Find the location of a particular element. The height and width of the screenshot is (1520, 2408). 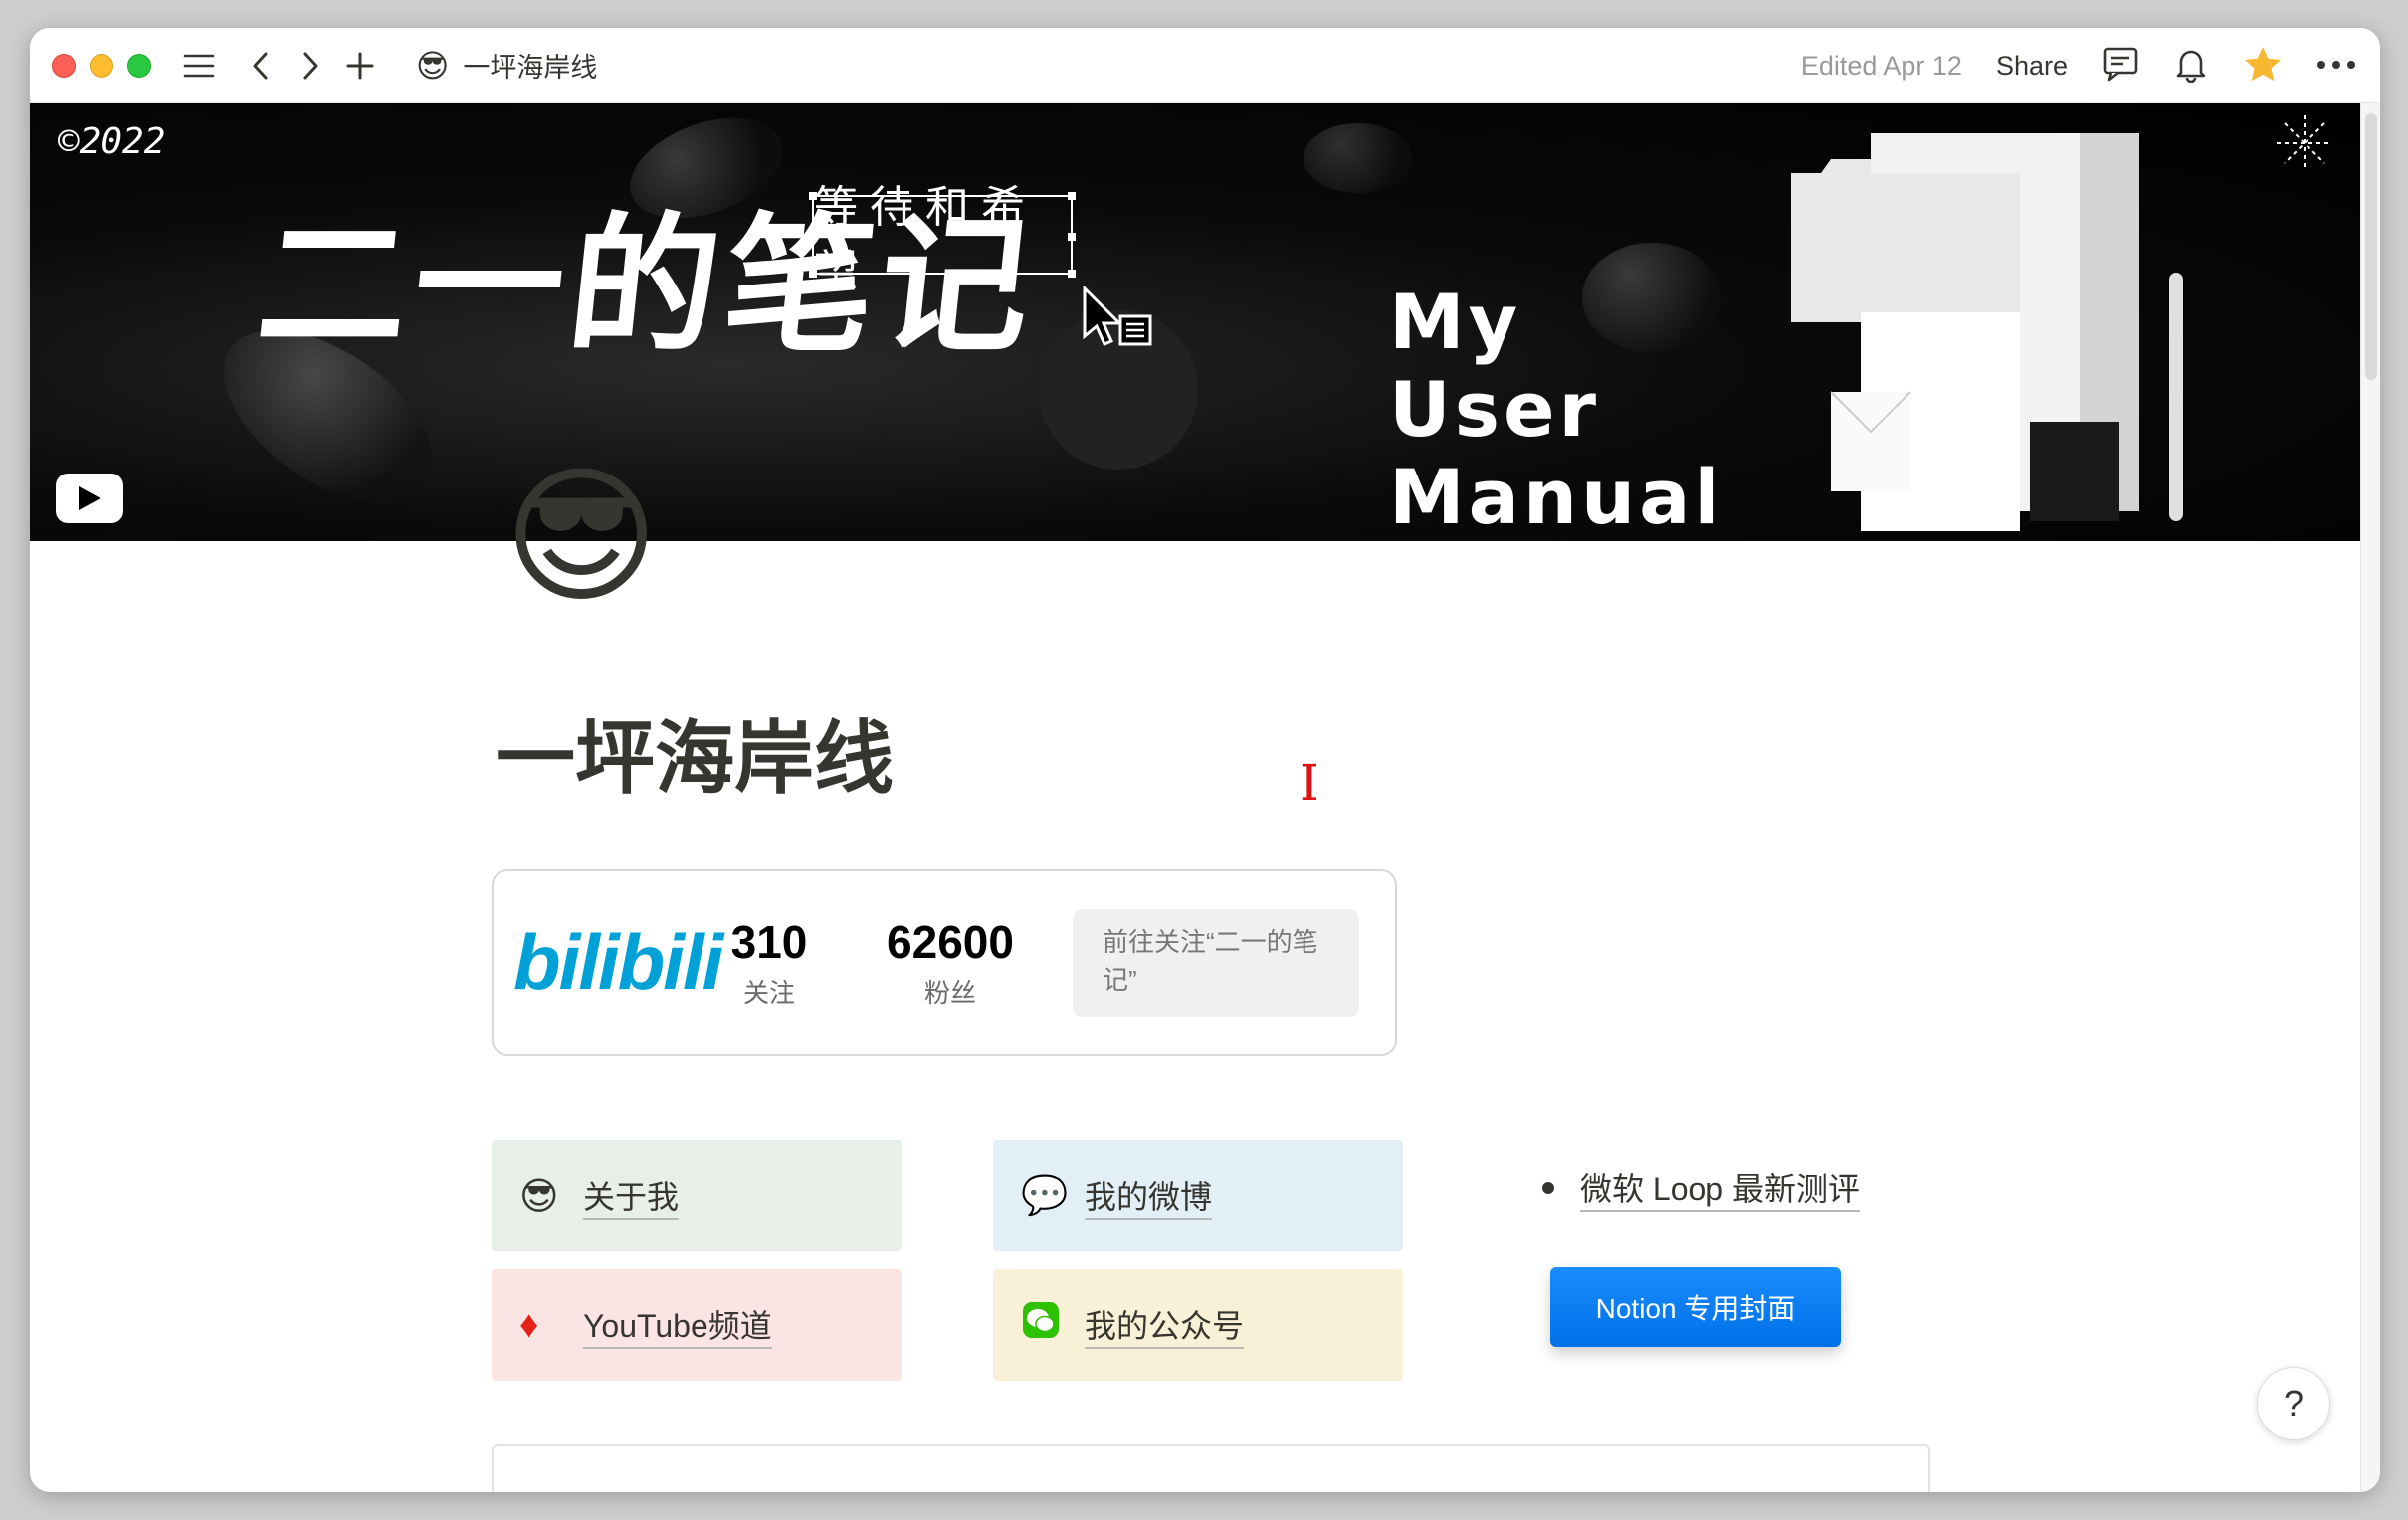

bilibili-embed-card: bilibili 310 关注 62600 粉丝 前往关注“二一的笔记” is located at coordinates (944, 963).